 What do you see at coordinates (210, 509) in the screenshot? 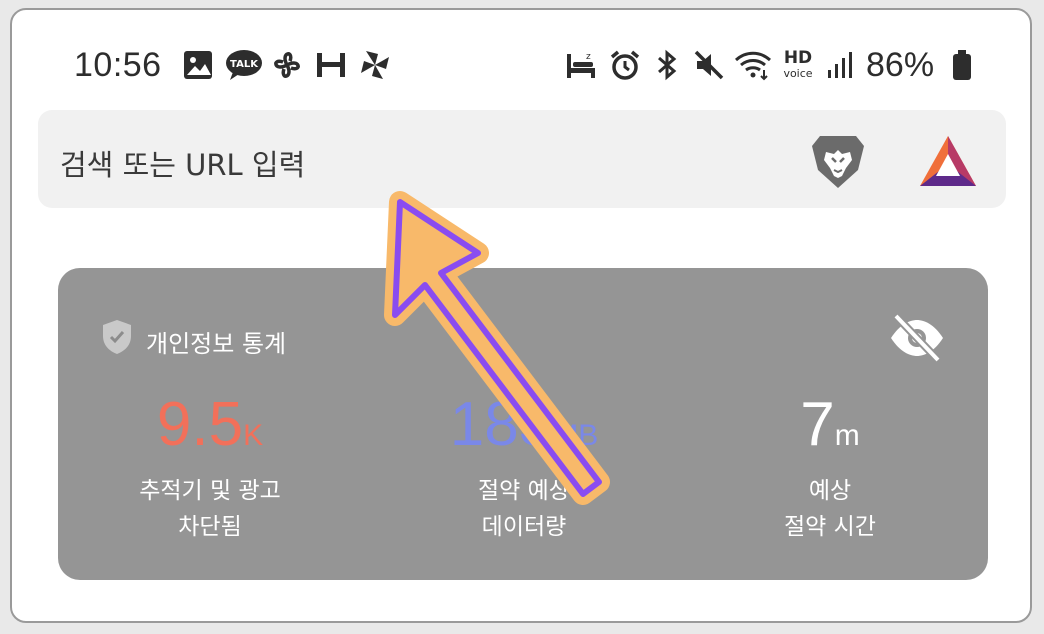
I see `stat-label: 추적기 및 광고 차단됨` at bounding box center [210, 509].